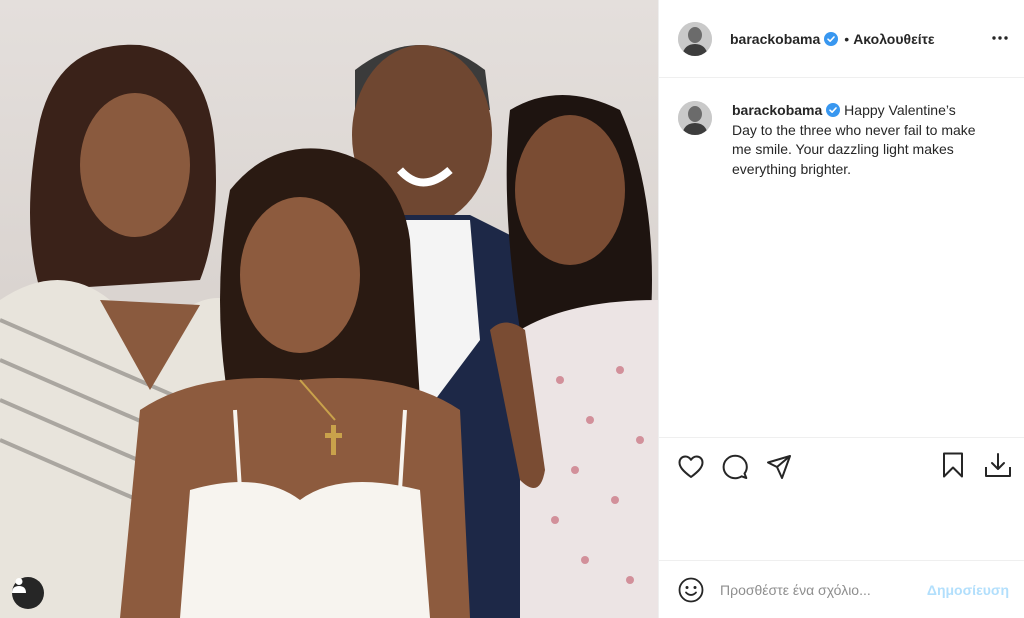 Image resolution: width=1024 pixels, height=618 pixels. Describe the element at coordinates (841, 39) in the screenshot. I see `post-header: barackobama • Ακολουθείτε` at that location.